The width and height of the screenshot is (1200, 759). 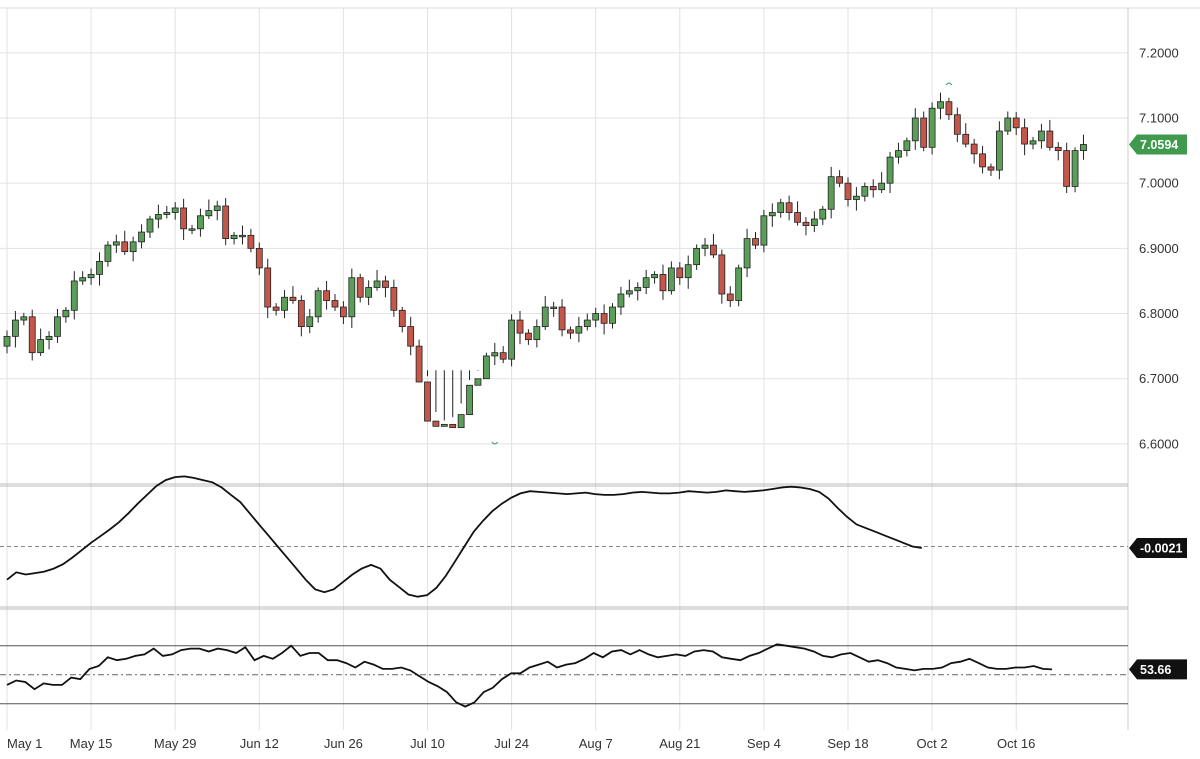 I want to click on last-price-badge-label: 7.0594, so click(x=1159, y=145).